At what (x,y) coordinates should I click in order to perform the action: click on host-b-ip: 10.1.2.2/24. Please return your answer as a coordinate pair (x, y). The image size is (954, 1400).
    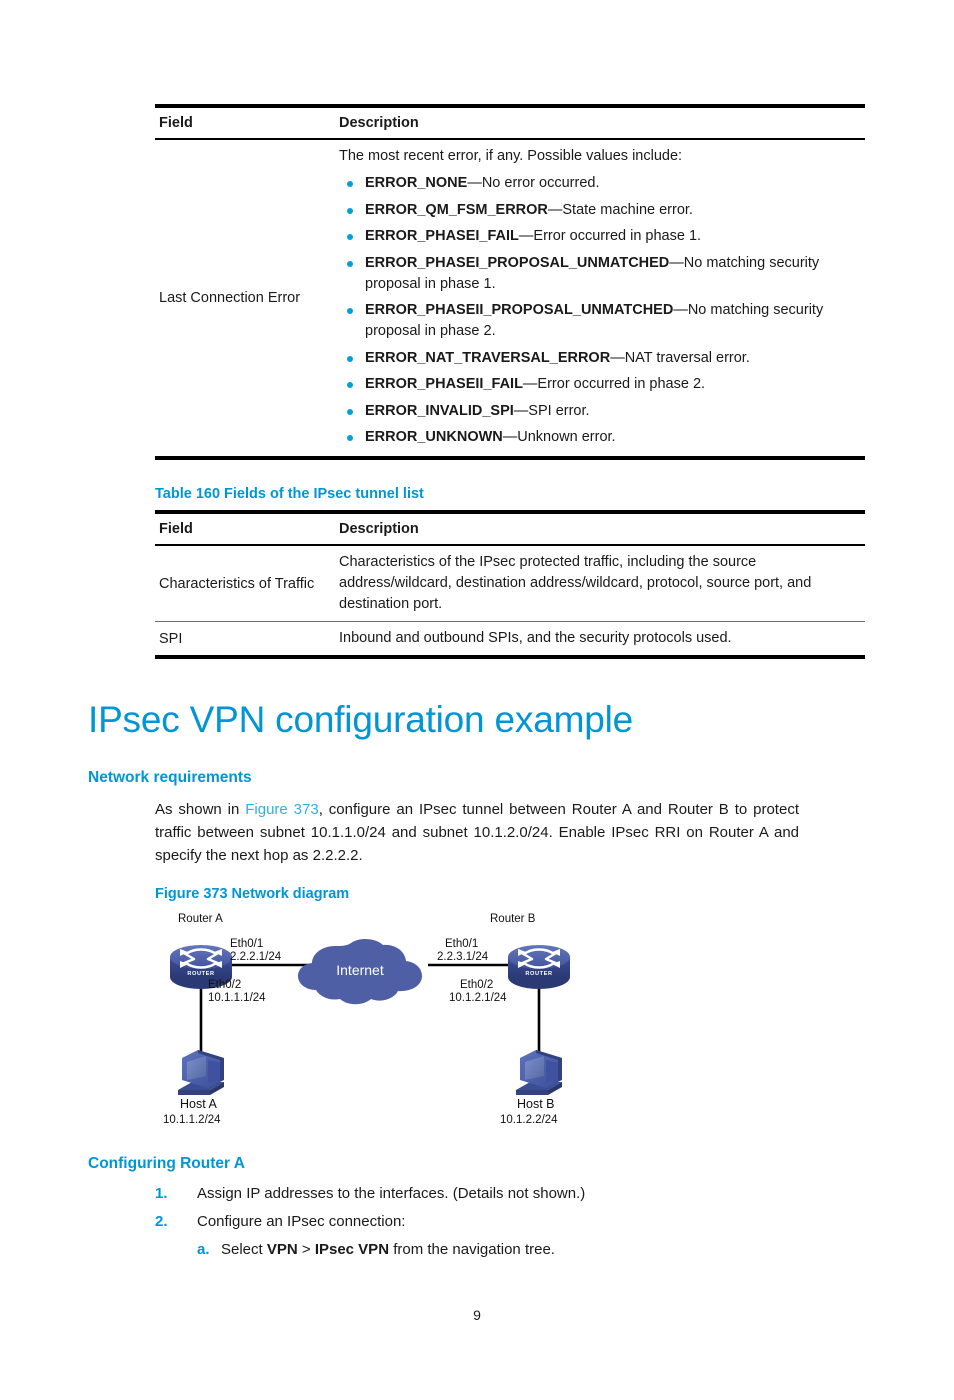
    Looking at the image, I should click on (529, 1119).